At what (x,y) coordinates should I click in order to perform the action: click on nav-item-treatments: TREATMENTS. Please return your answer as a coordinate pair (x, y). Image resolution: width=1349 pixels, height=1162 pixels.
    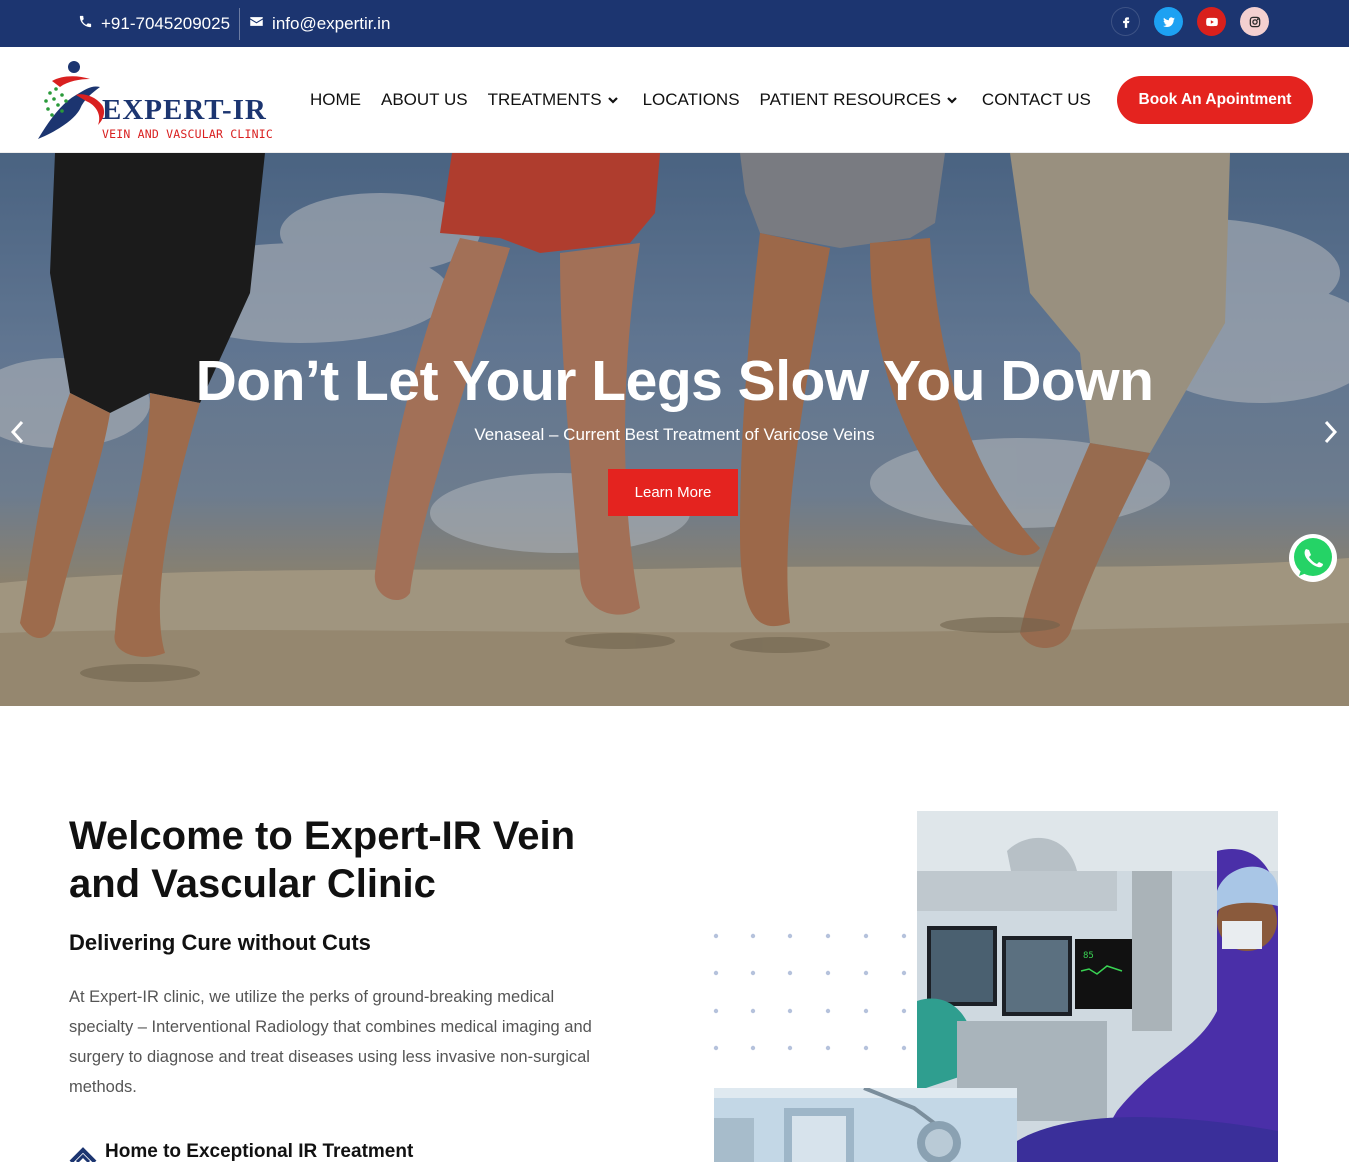
    Looking at the image, I should click on (553, 100).